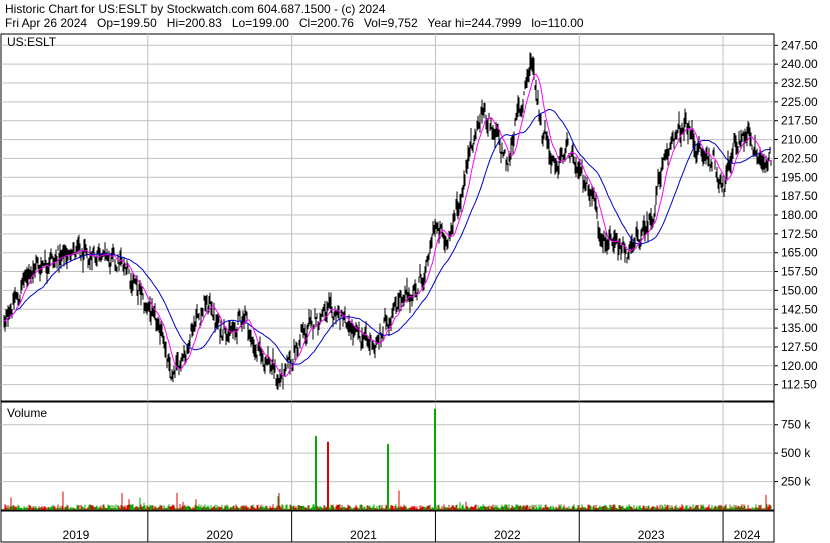 Image resolution: width=830 pixels, height=543 pixels. What do you see at coordinates (799, 45) in the screenshot?
I see `price-tick-label: 247.50` at bounding box center [799, 45].